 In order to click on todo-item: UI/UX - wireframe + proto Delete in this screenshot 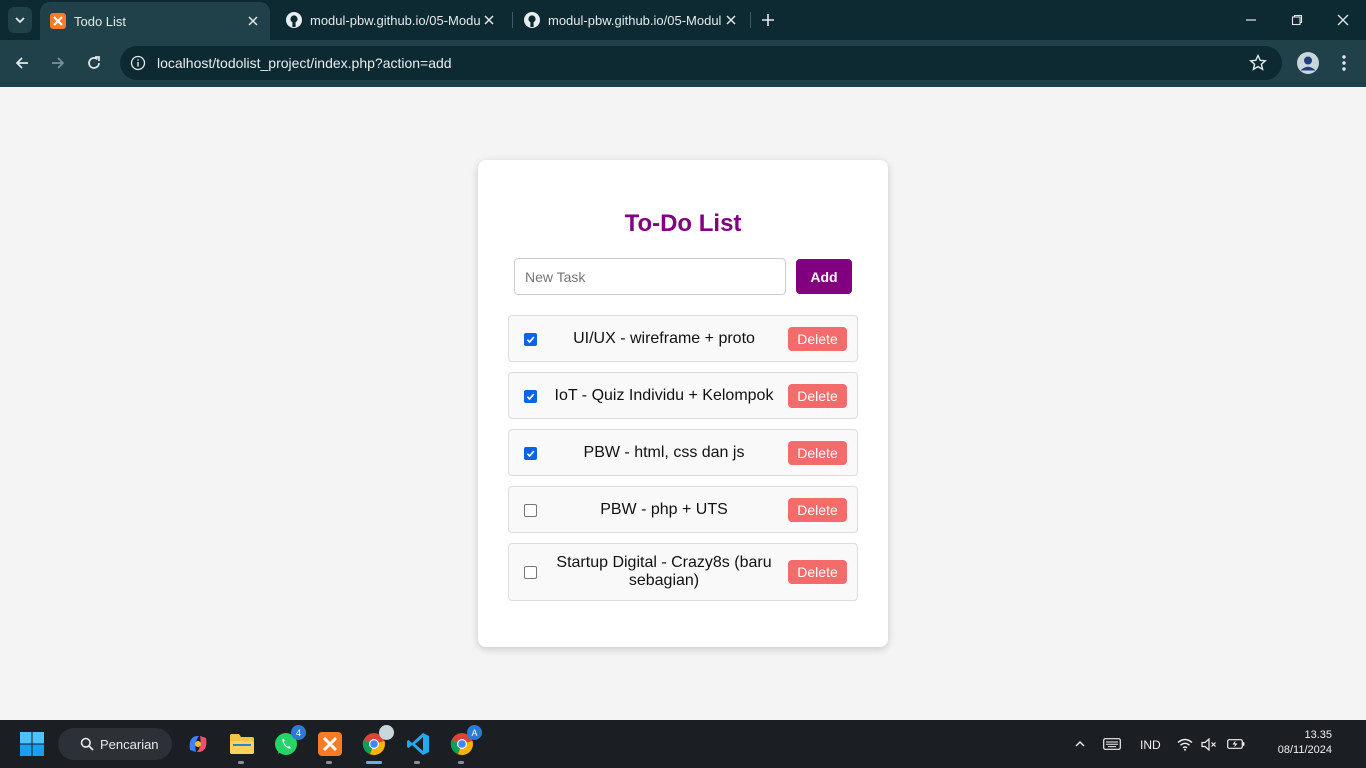, I will do `click(683, 338)`.